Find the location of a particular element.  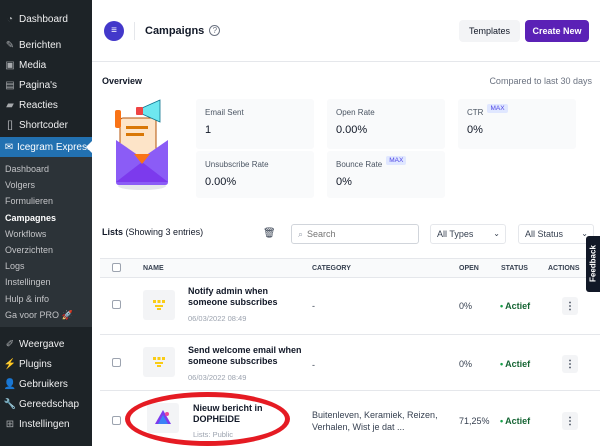

templates-button: Templates is located at coordinates (489, 31).